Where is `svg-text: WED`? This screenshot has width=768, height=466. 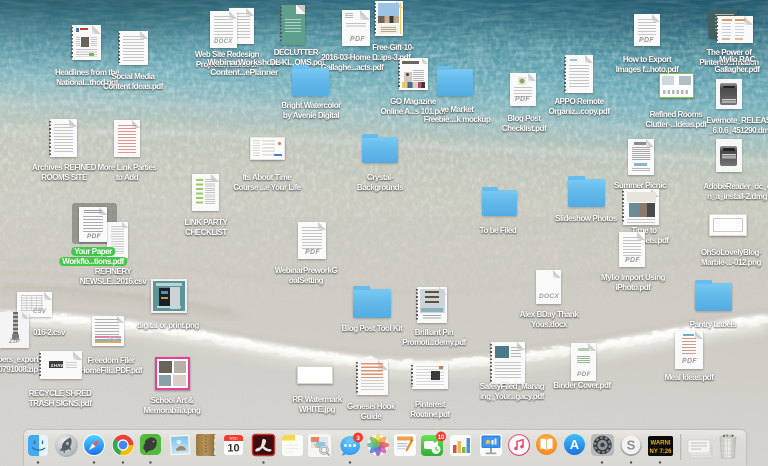 svg-text: WED is located at coordinates (233, 439).